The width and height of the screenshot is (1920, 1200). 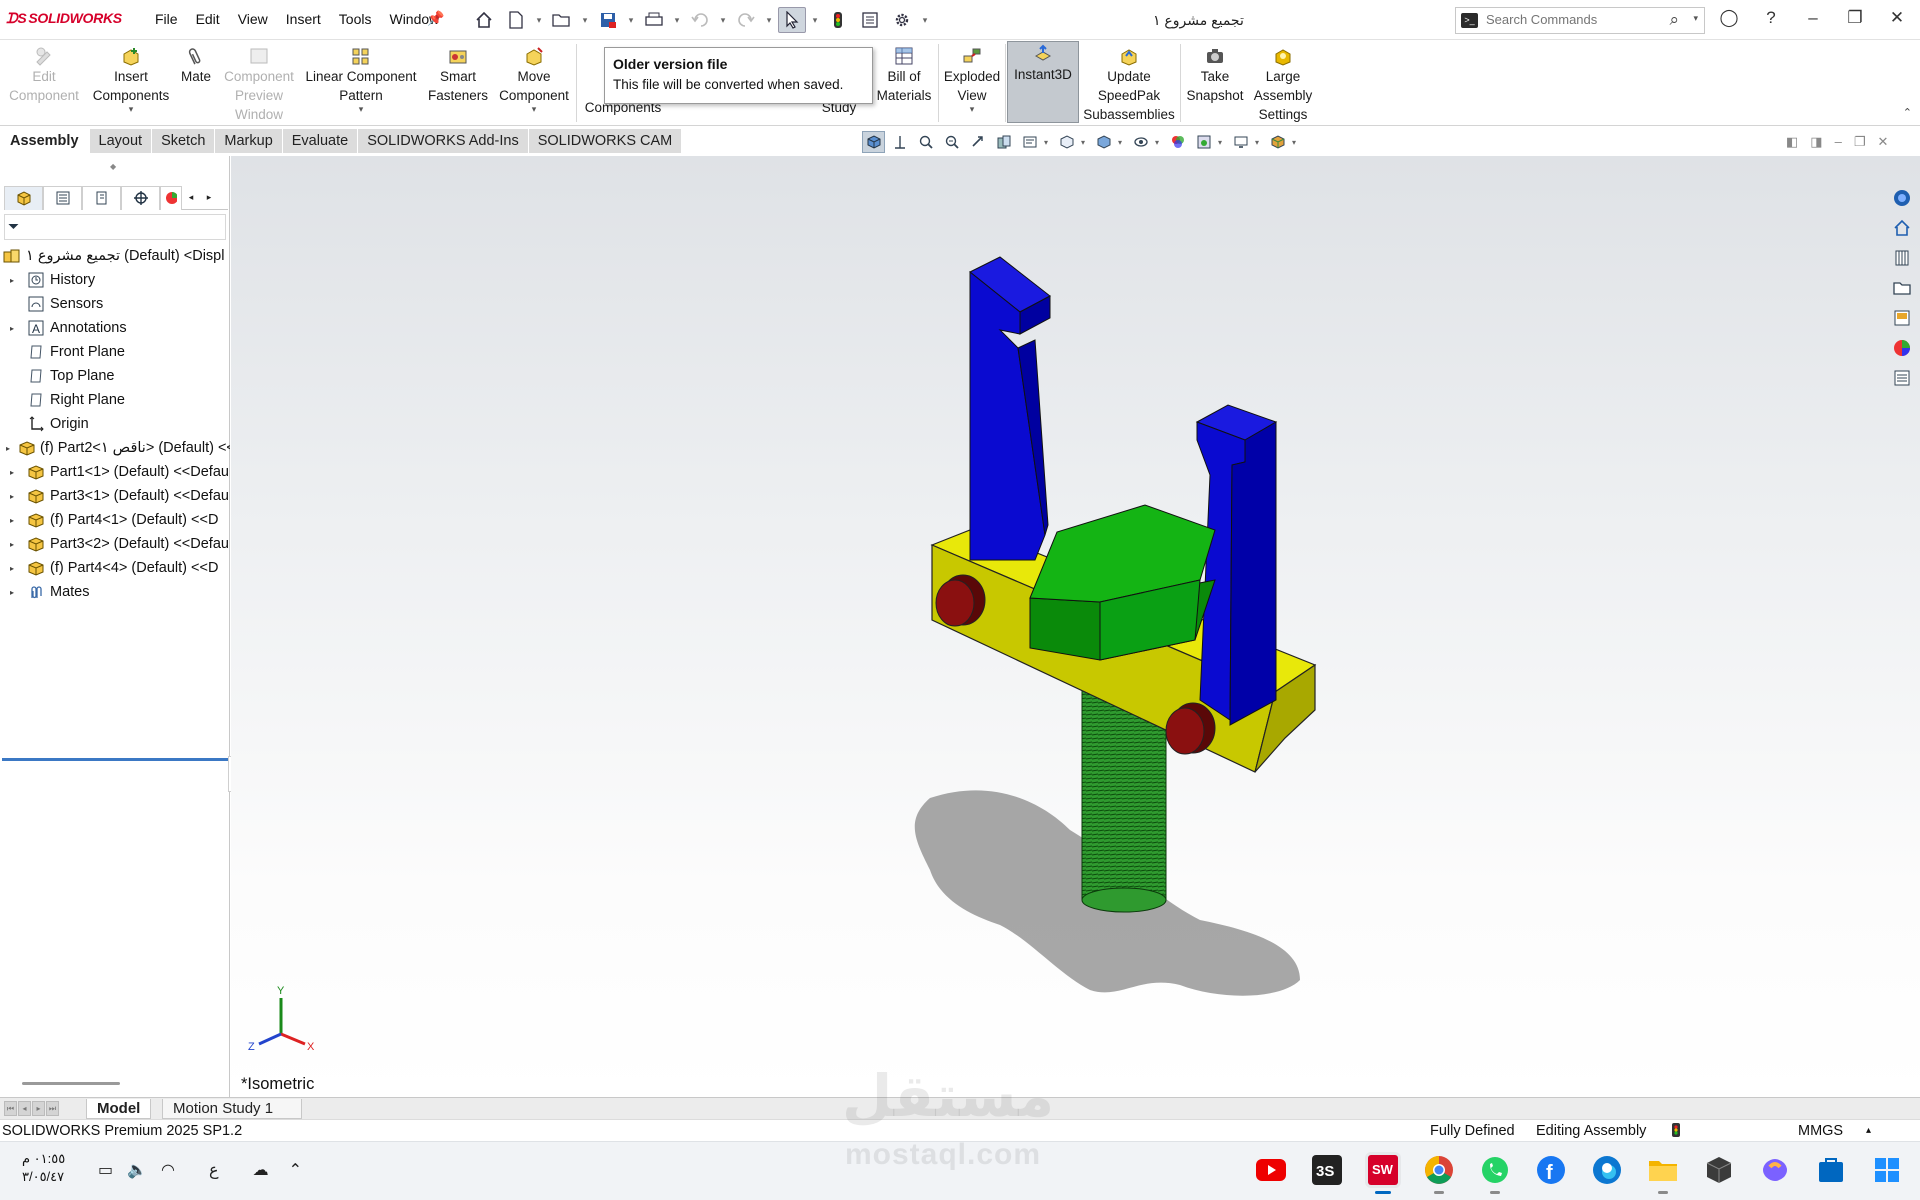 I want to click on help-icon: ?, so click(x=1771, y=18).